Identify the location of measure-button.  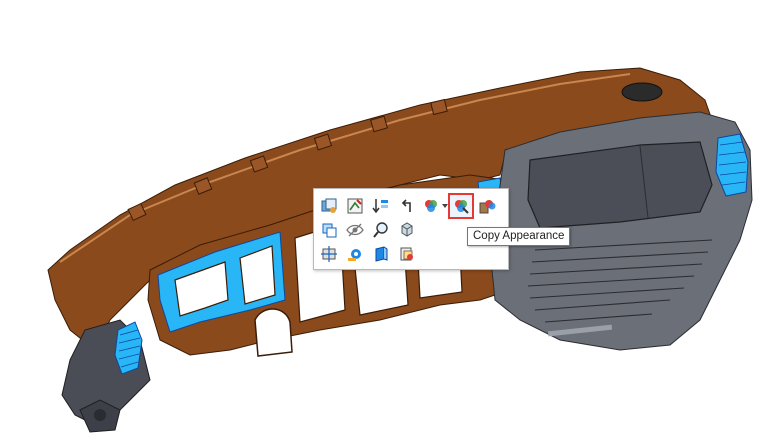
(355, 254).